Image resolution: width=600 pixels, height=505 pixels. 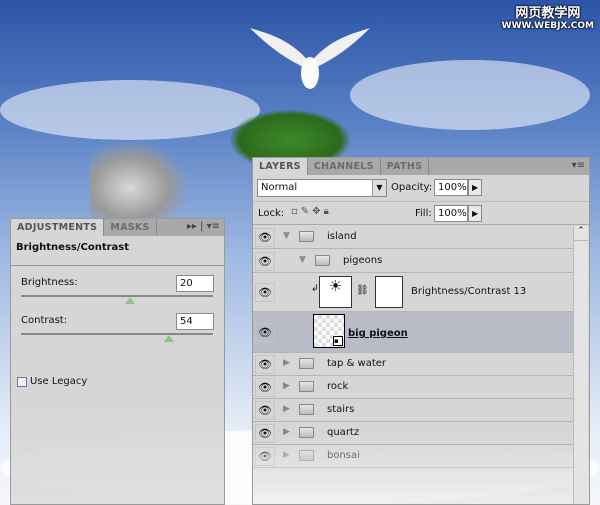 What do you see at coordinates (343, 432) in the screenshot?
I see `layer-name: quartz` at bounding box center [343, 432].